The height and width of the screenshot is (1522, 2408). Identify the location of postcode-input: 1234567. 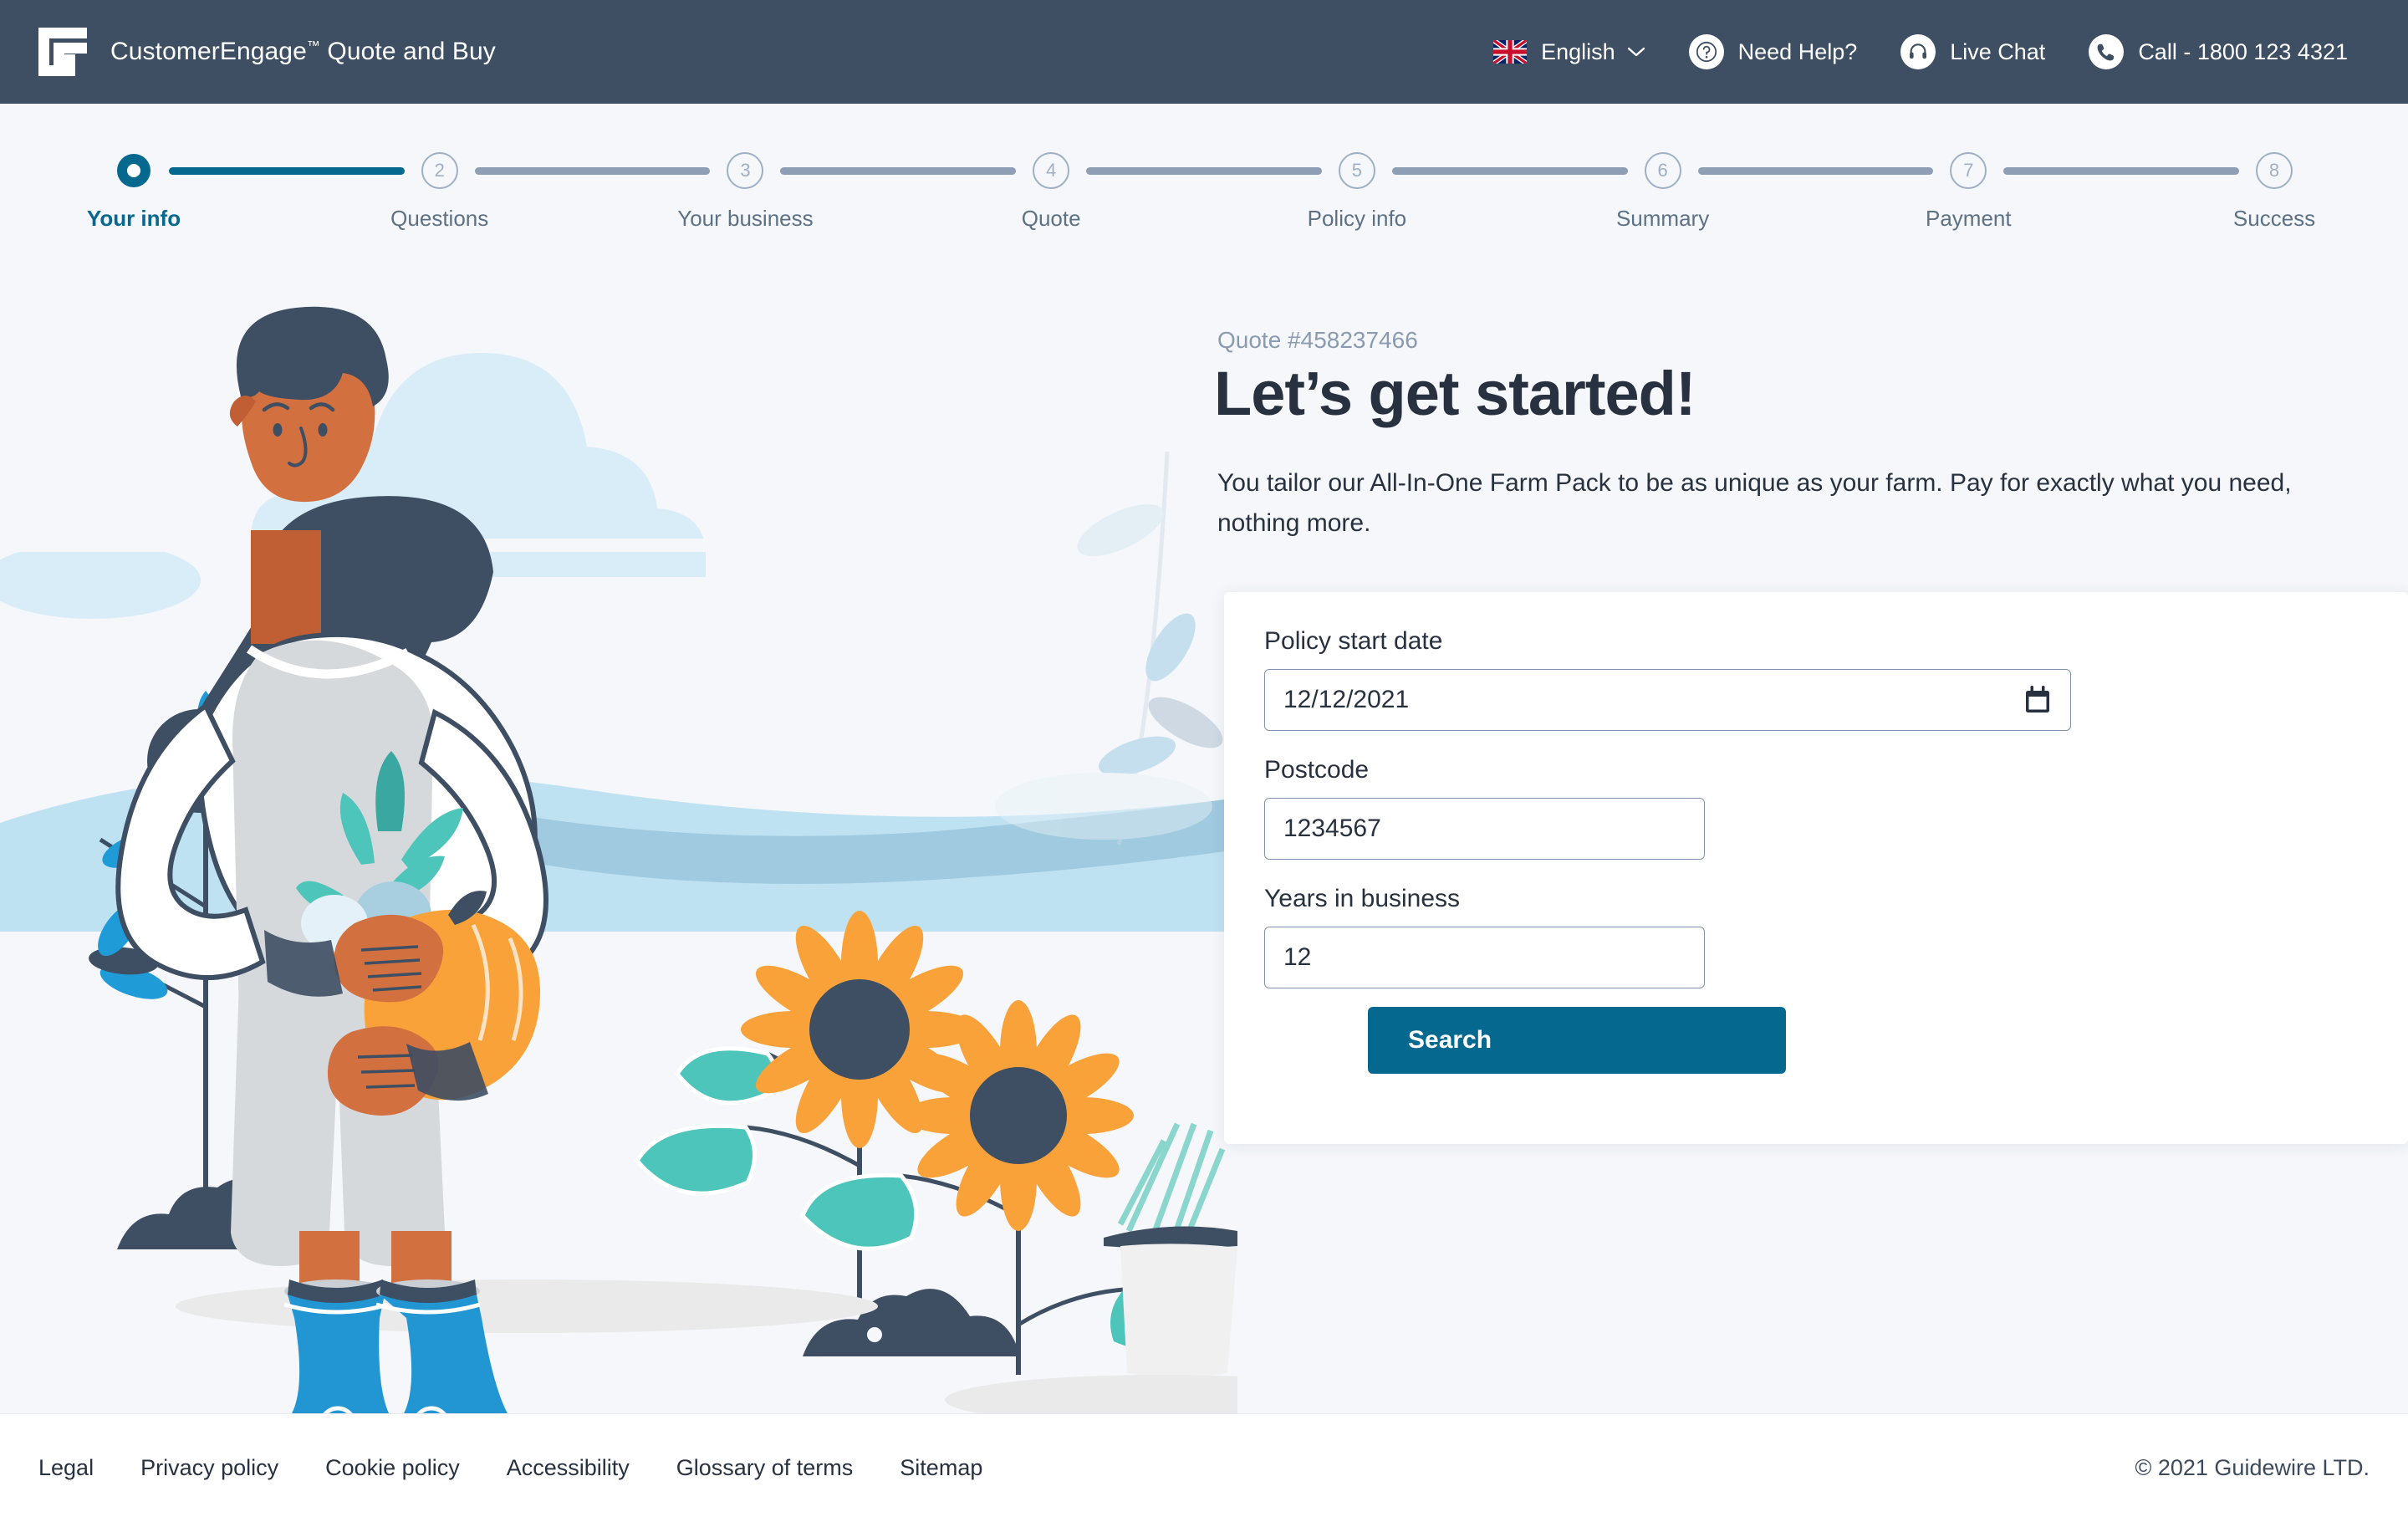
(1485, 829).